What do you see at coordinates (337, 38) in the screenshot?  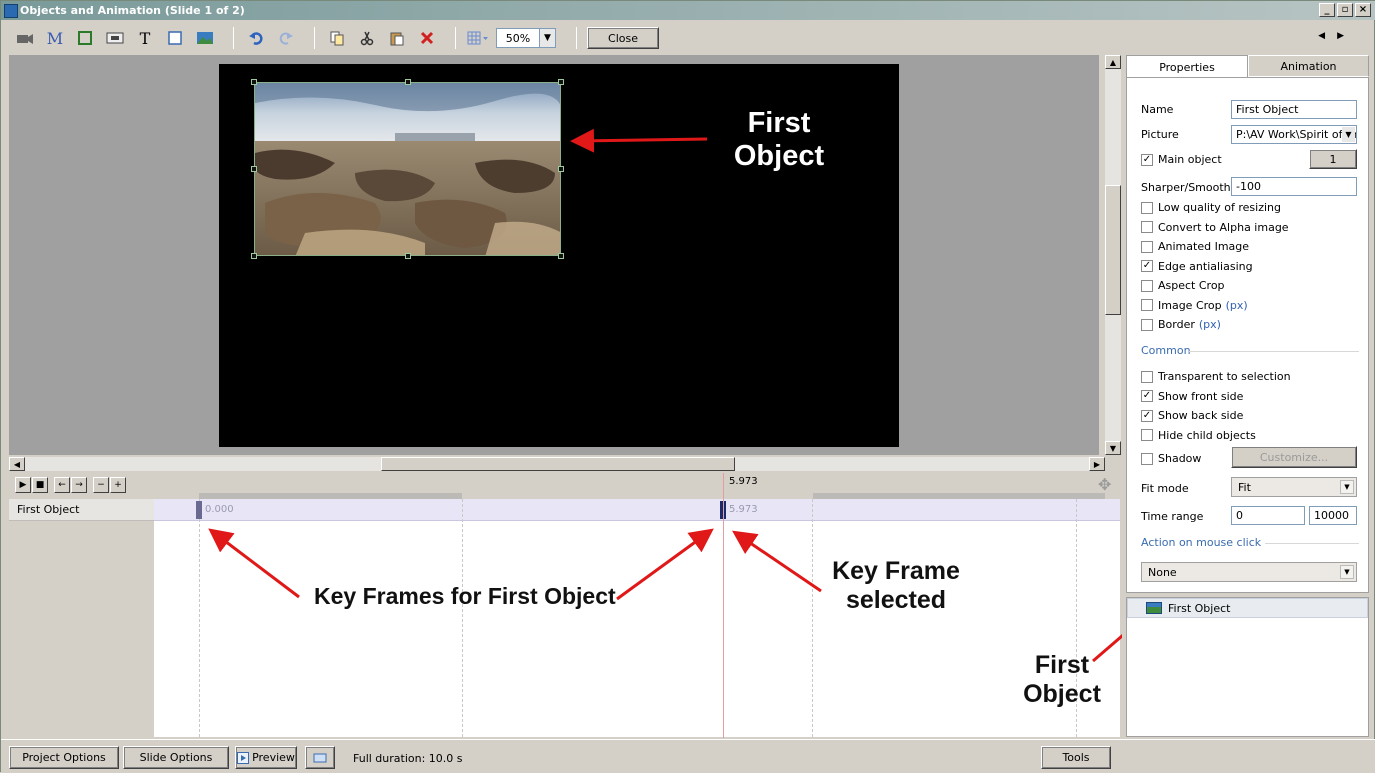 I see `copy-icon` at bounding box center [337, 38].